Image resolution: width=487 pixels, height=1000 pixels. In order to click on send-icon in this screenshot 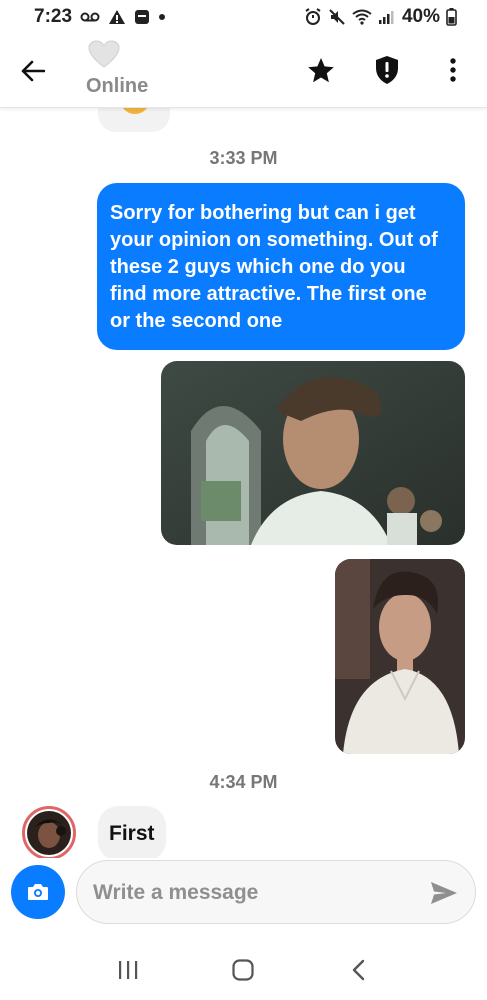, I will do `click(444, 893)`.